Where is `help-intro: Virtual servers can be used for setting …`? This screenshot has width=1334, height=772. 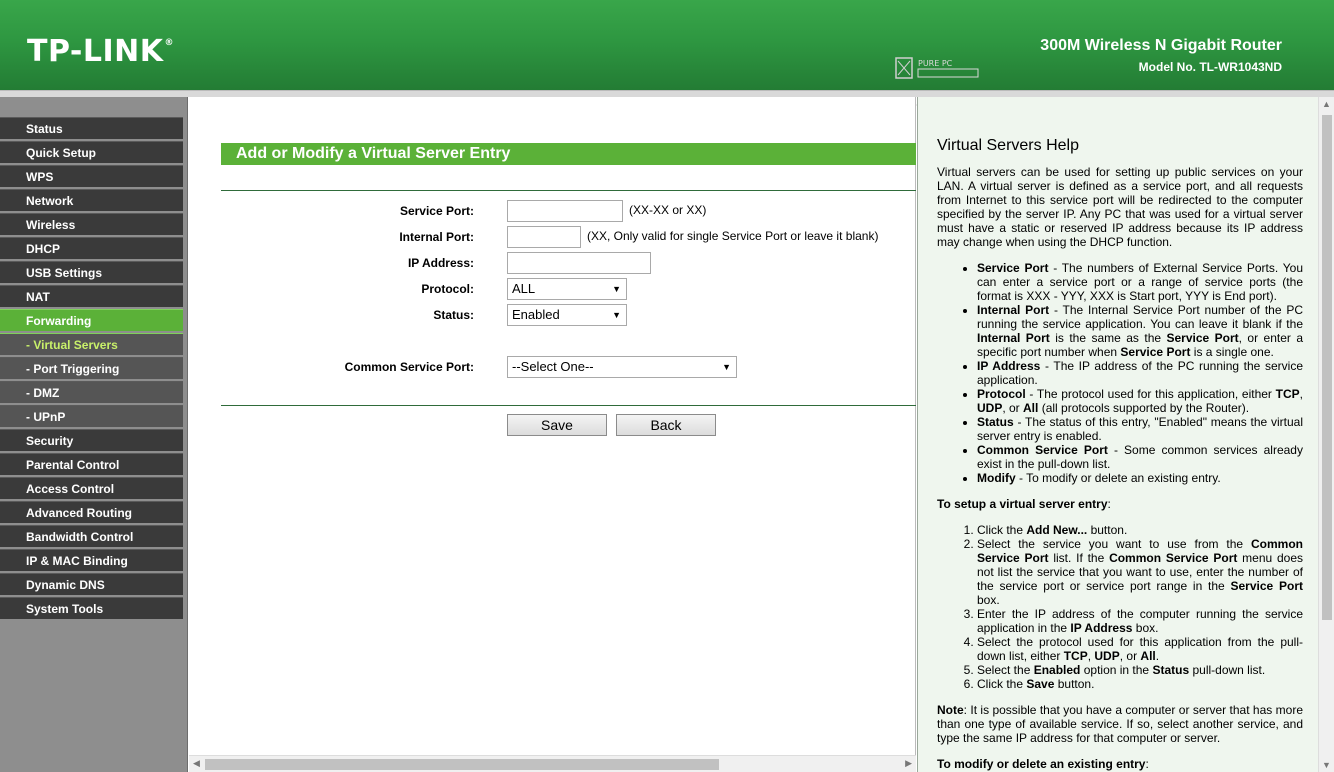 help-intro: Virtual servers can be used for setting … is located at coordinates (1120, 207).